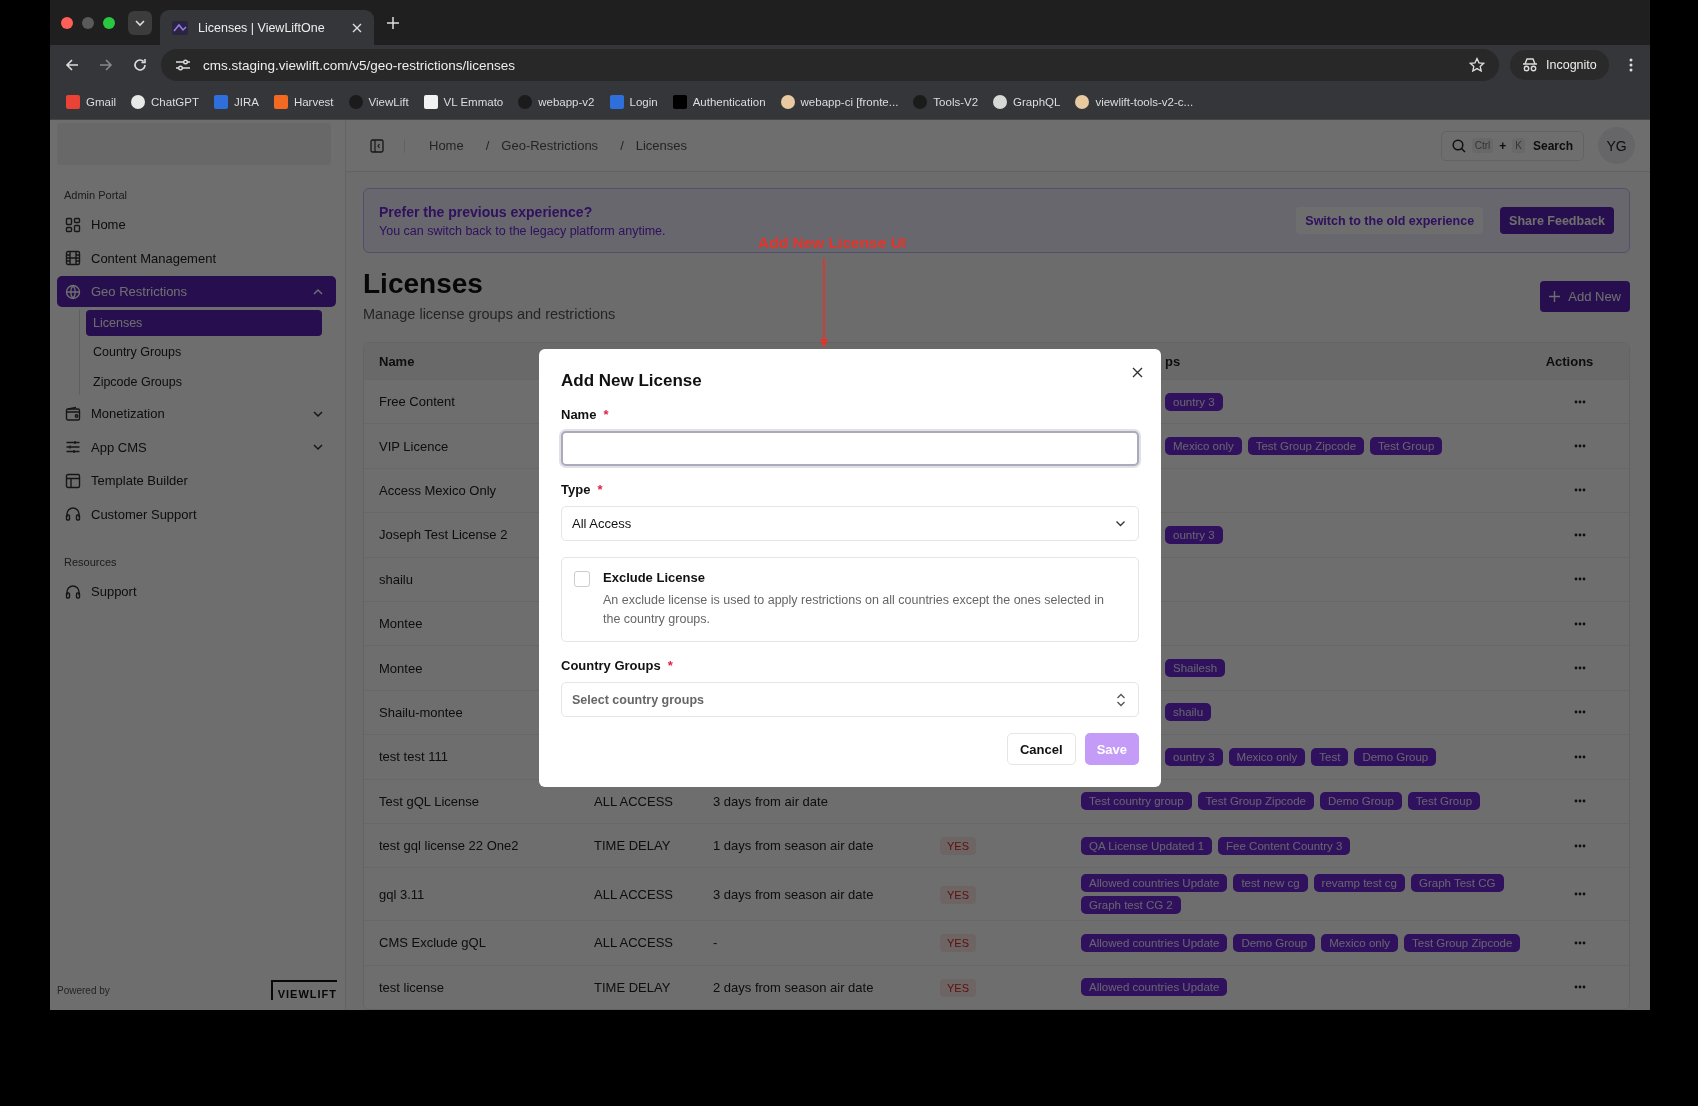 The height and width of the screenshot is (1106, 1698). What do you see at coordinates (109, 22) in the screenshot?
I see `maximize-window-button` at bounding box center [109, 22].